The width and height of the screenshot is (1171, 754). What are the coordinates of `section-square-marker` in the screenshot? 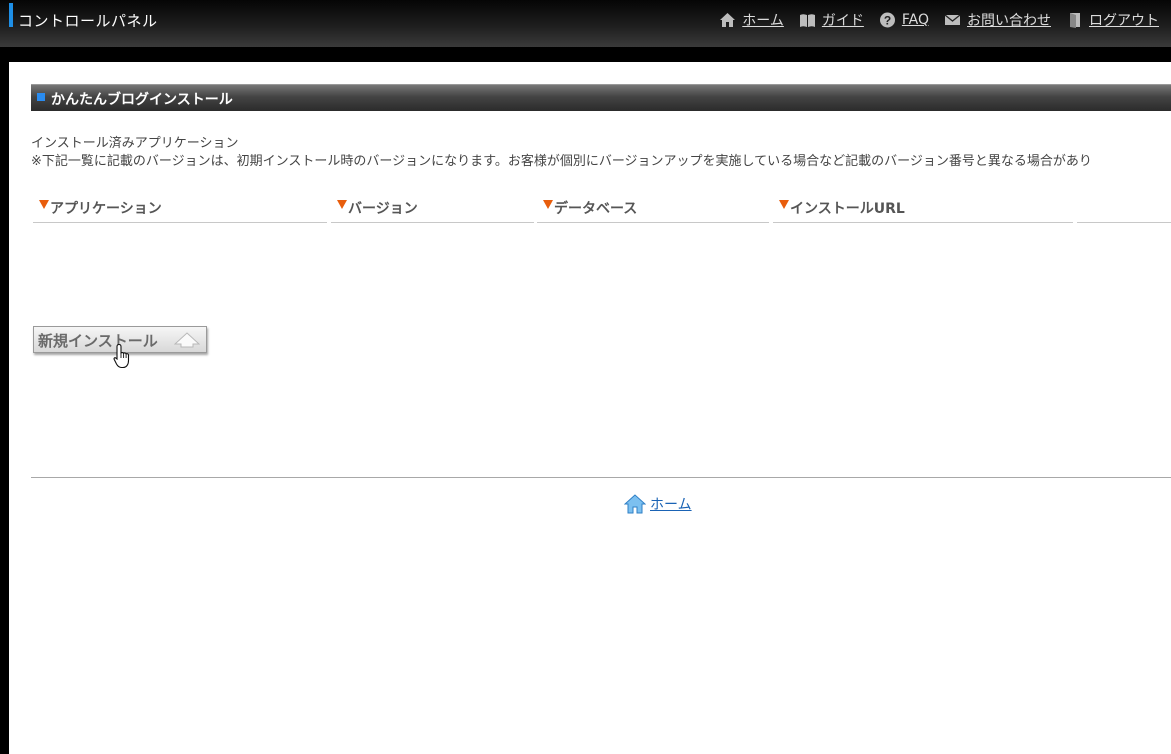 It's located at (41, 97).